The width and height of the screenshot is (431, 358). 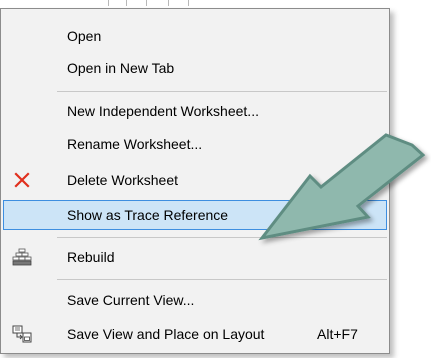 What do you see at coordinates (195, 68) in the screenshot?
I see `menu-item-open-in-new-tab: Open in New Tab` at bounding box center [195, 68].